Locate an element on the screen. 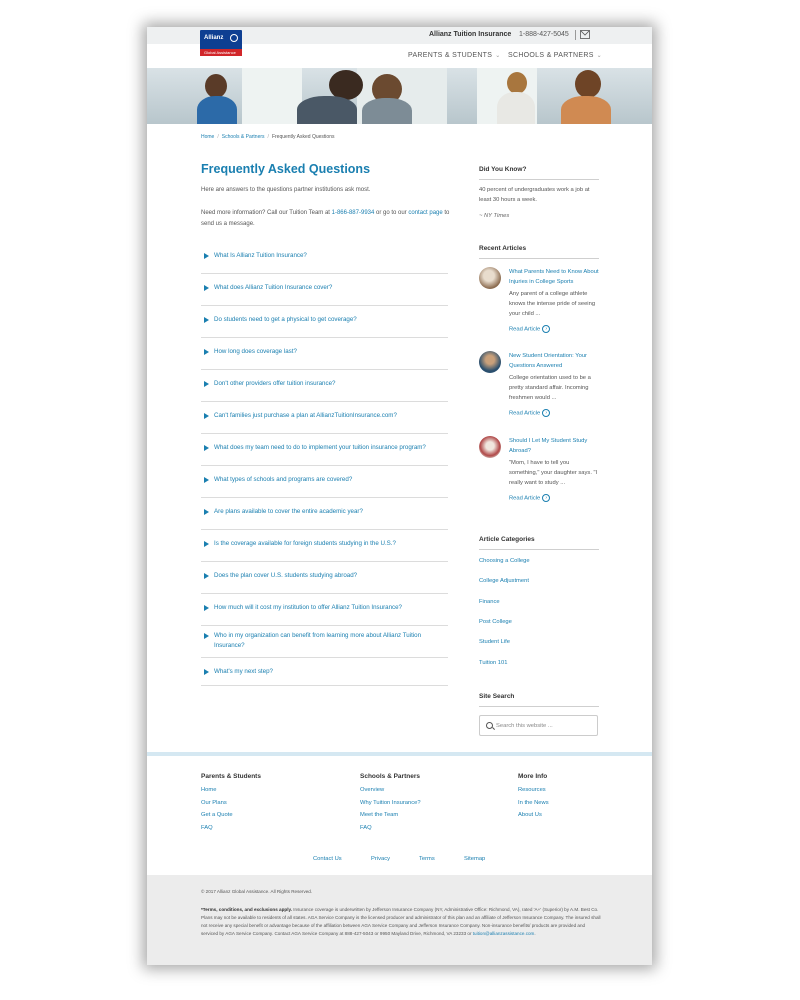 This screenshot has width=800, height=1000. brand-link: Allianz Tuition Insurance is located at coordinates (470, 34).